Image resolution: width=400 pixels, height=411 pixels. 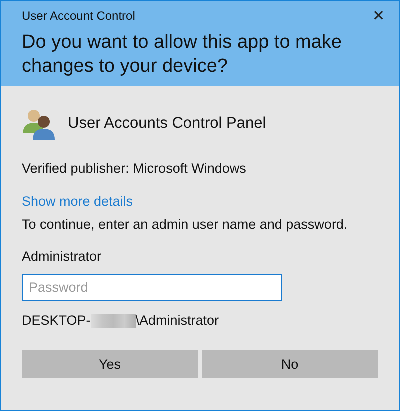 What do you see at coordinates (178, 320) in the screenshot?
I see `account-name-text: \Administrator` at bounding box center [178, 320].